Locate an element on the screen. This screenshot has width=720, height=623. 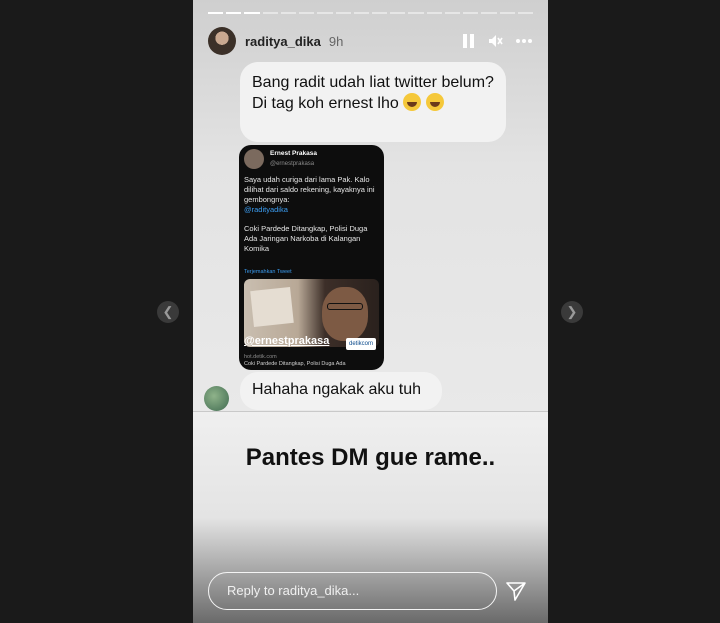
message-bubble: Hahaha ngakak aku tuh is located at coordinates (341, 391).